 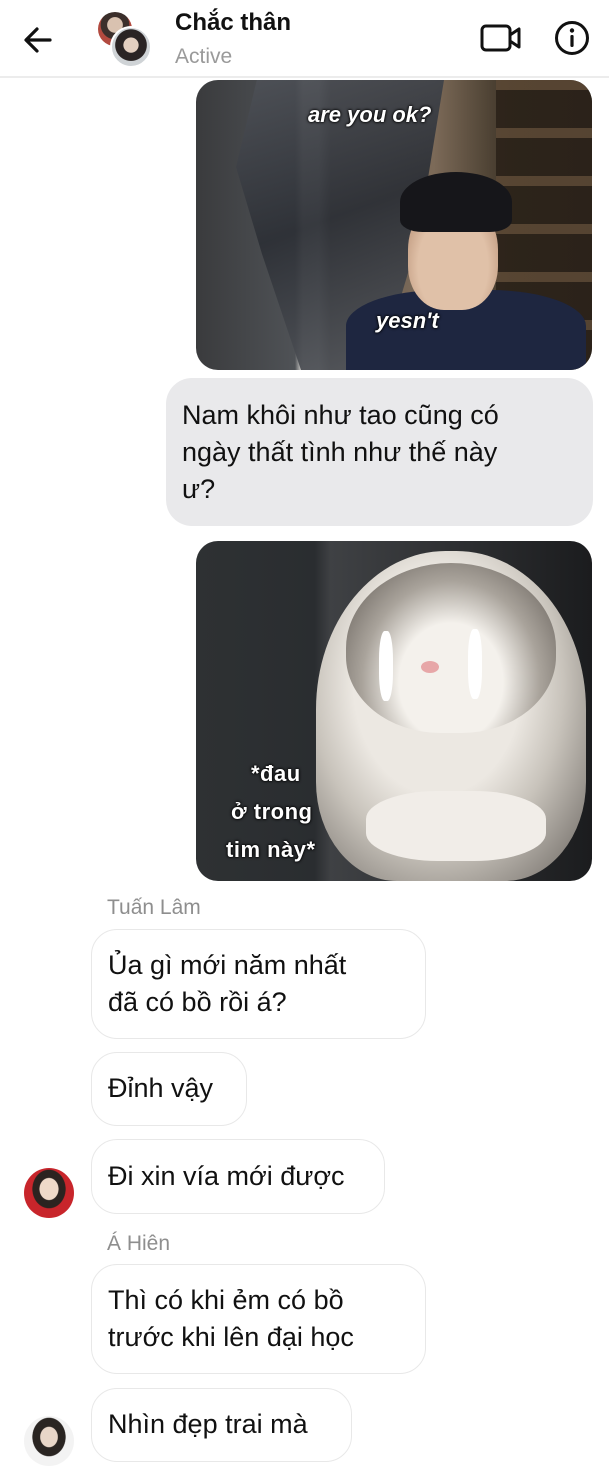 What do you see at coordinates (204, 56) in the screenshot?
I see `chat-status: Active` at bounding box center [204, 56].